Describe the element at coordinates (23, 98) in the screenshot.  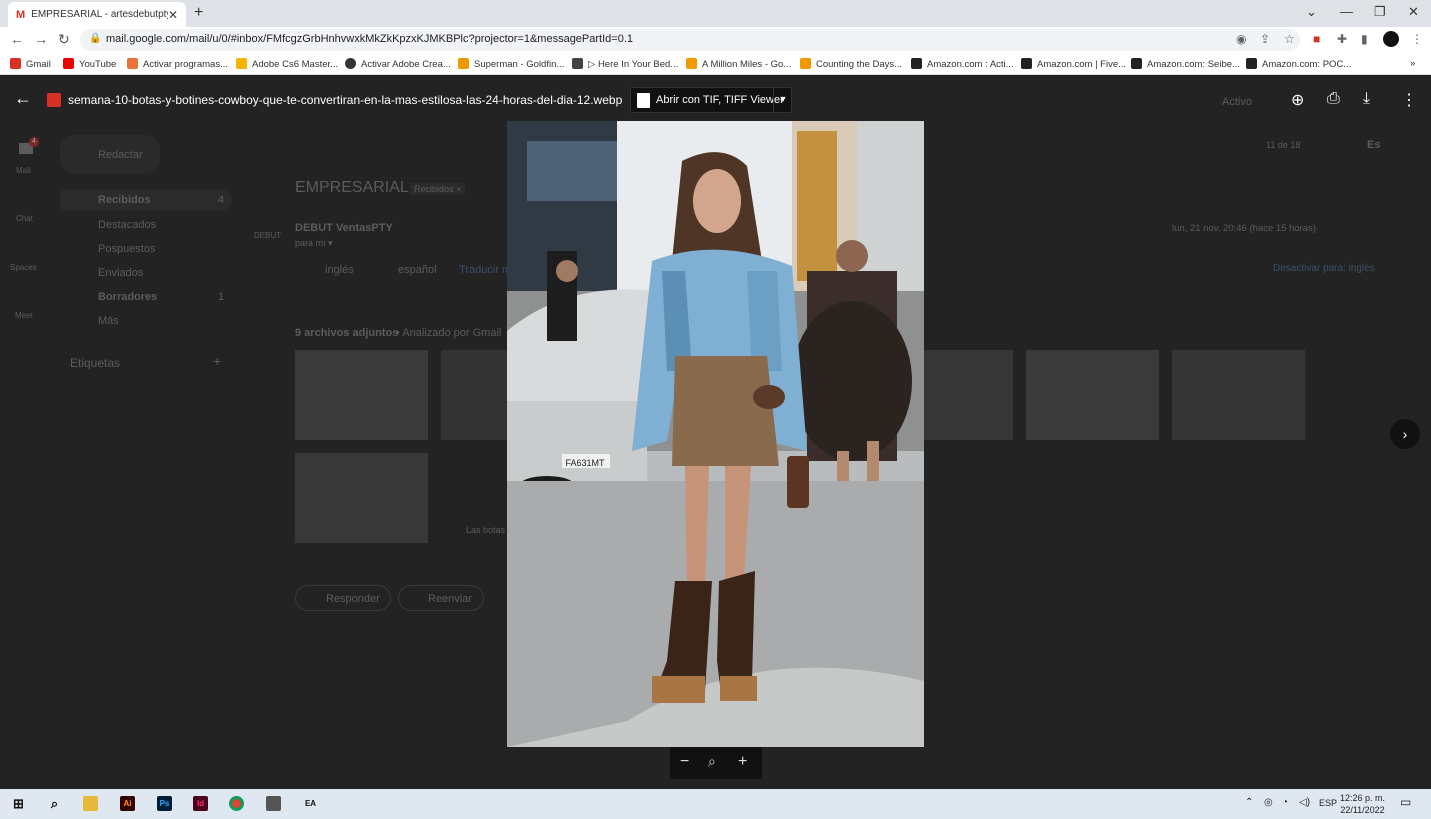
I see `close-viewer-icon: ←` at that location.